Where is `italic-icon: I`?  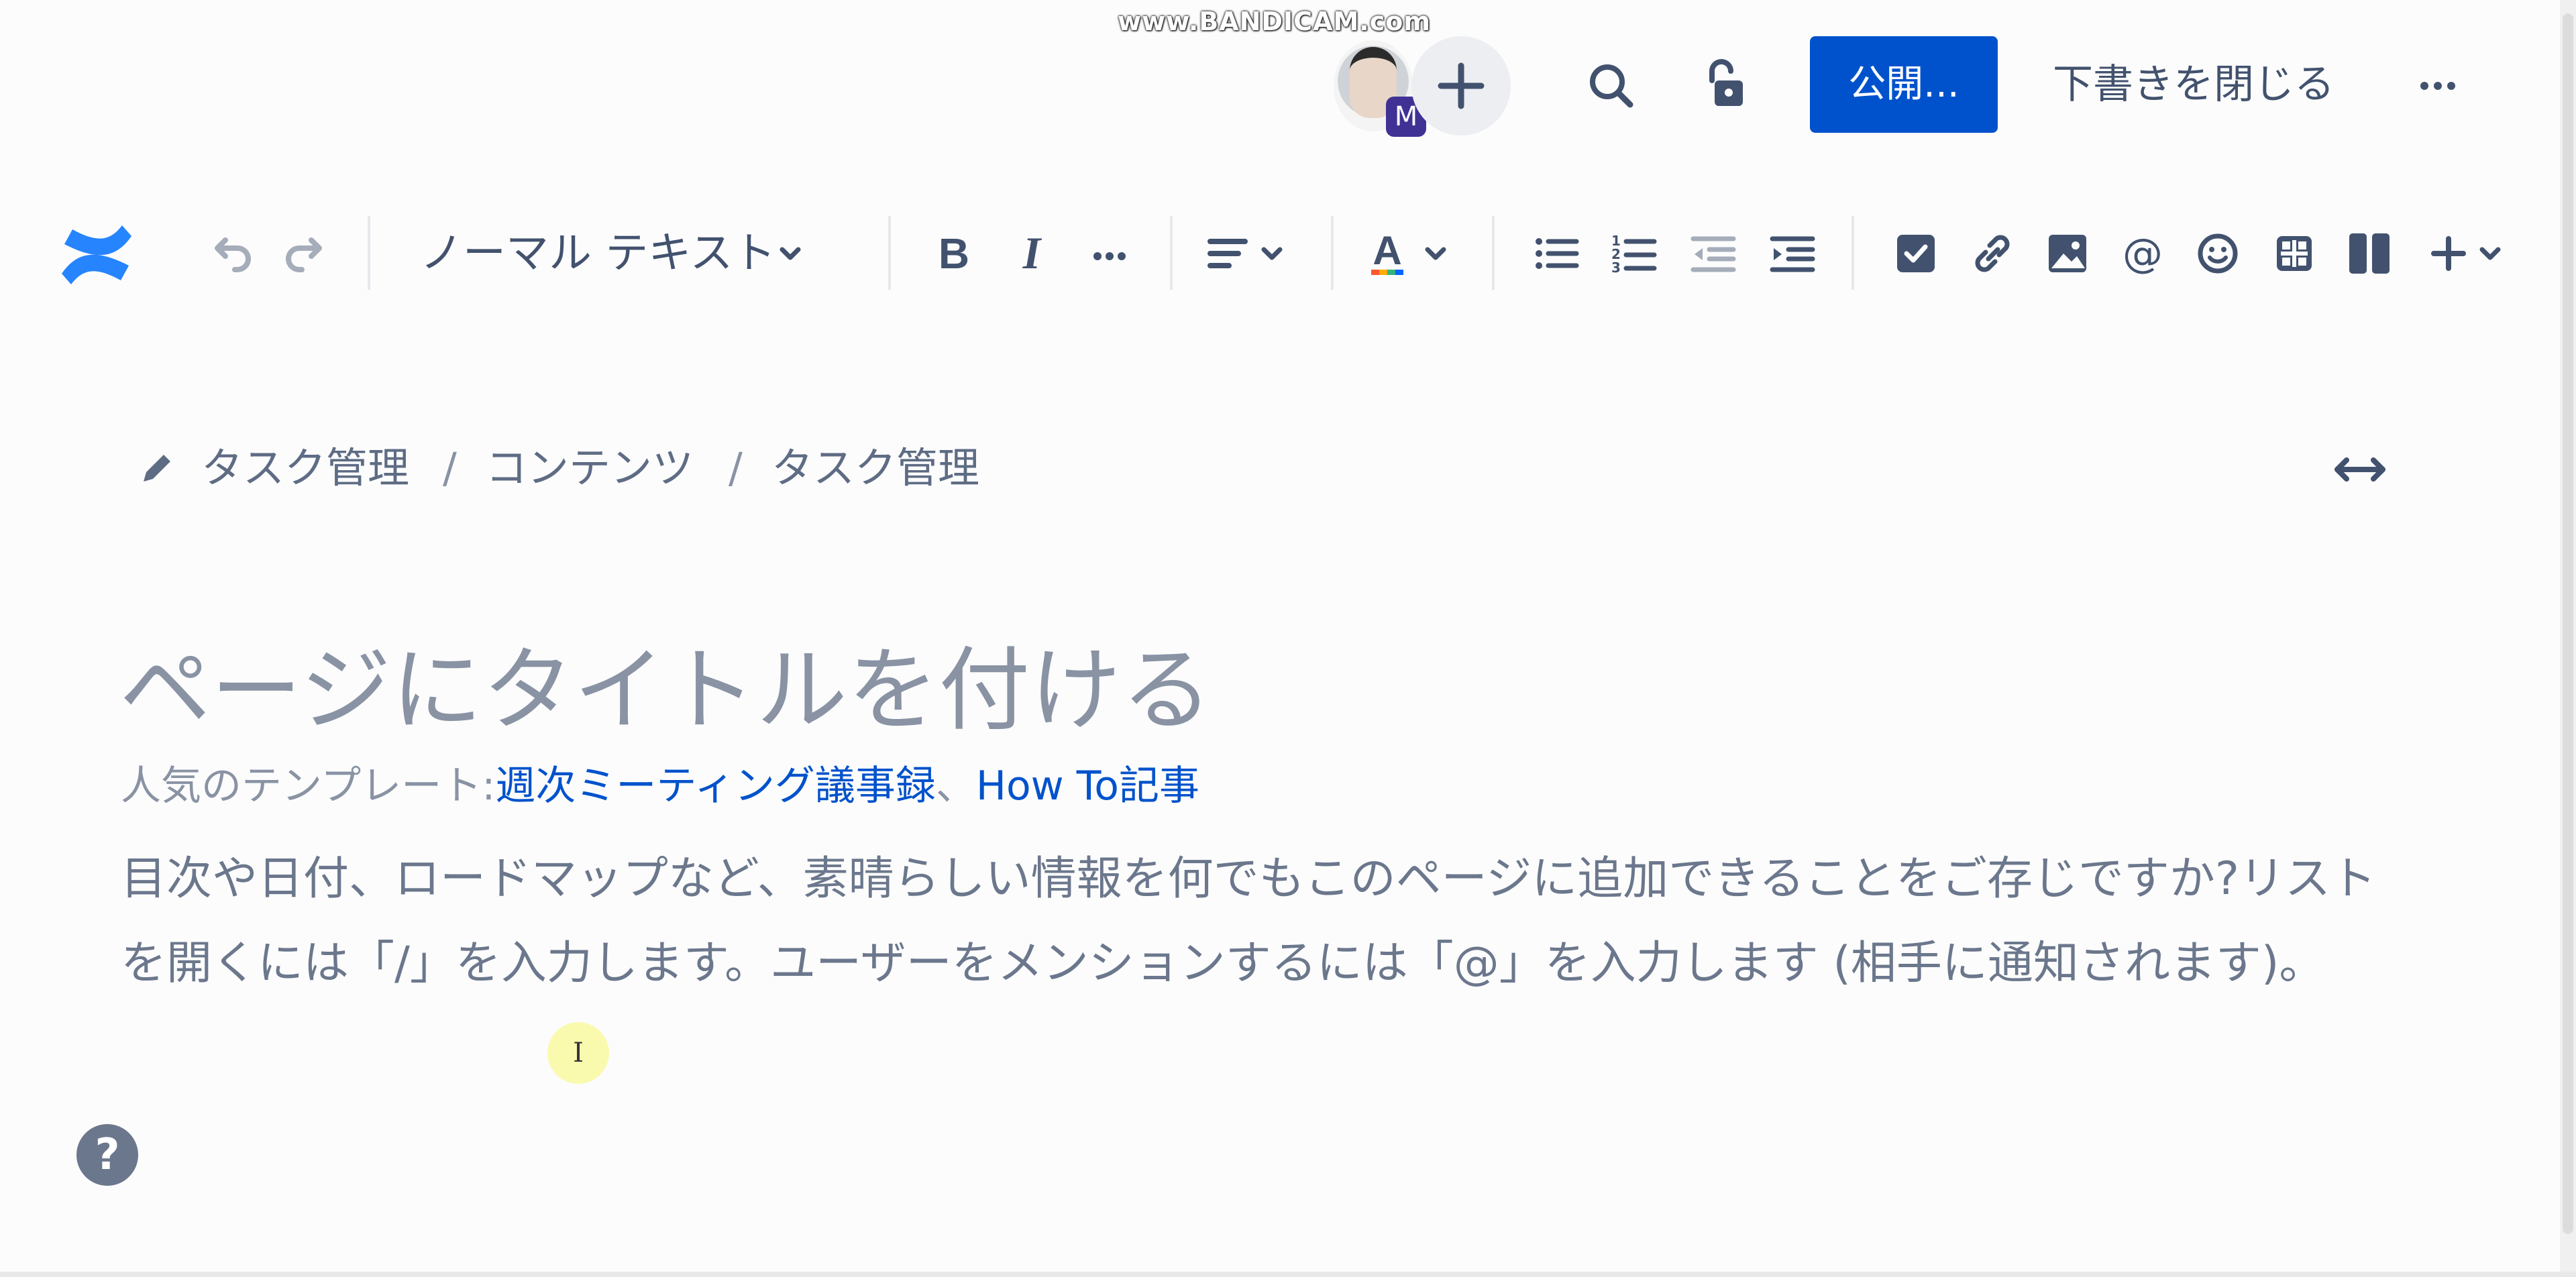
italic-icon: I is located at coordinates (1032, 252).